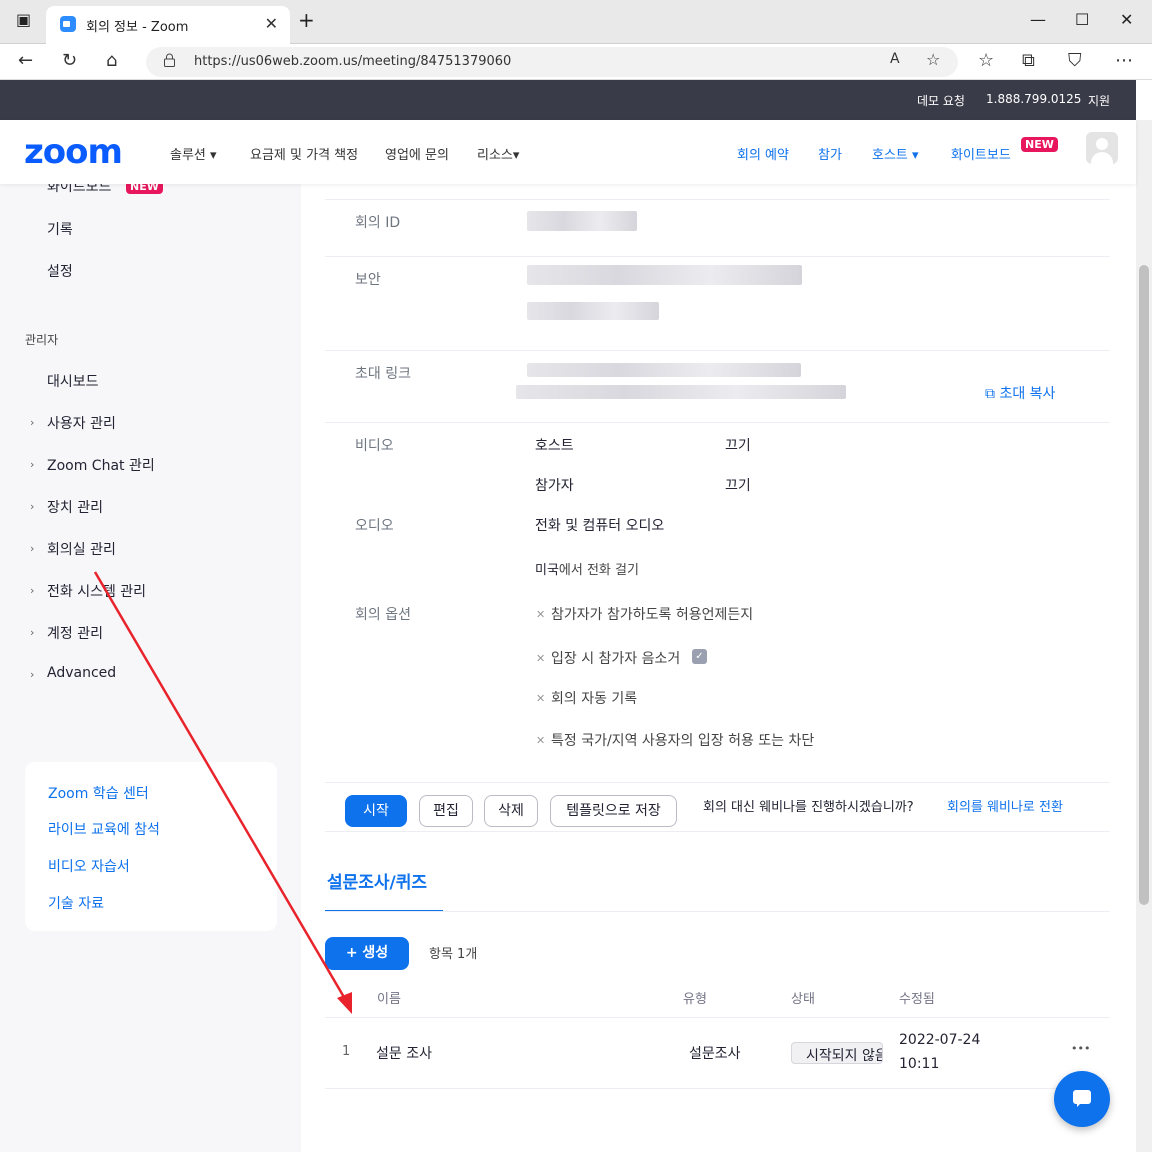  Describe the element at coordinates (23, 19) in the screenshot. I see `tab-actions-icon: ▣` at that location.